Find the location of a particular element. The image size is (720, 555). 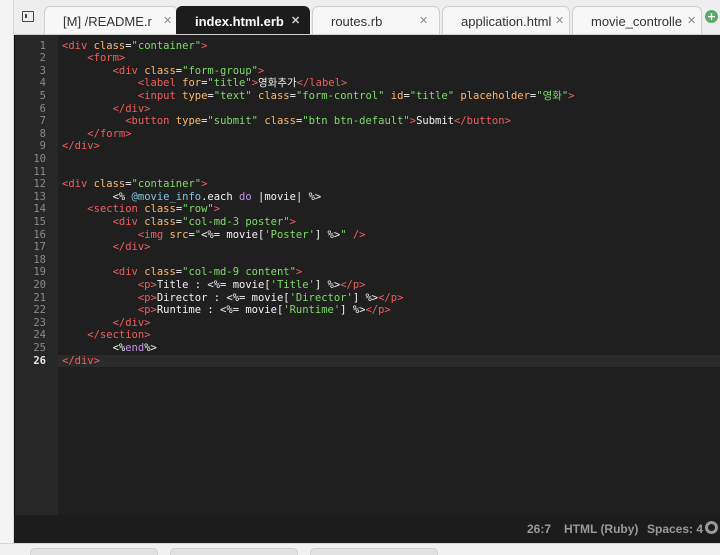

code-line: 19 <div class="col-md-9 content"> is located at coordinates (376, 272).